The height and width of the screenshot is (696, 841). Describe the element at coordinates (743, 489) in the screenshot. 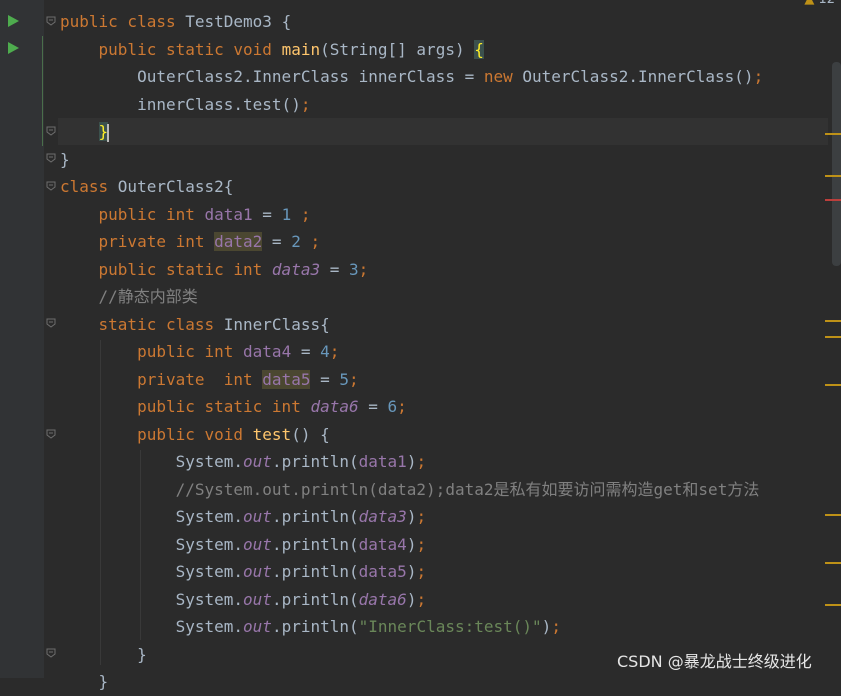

I see `code-token: 方法` at that location.